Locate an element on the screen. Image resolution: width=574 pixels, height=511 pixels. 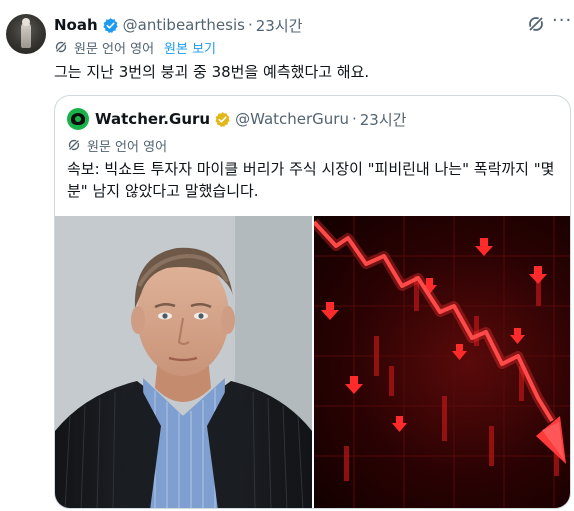
author-handle: @antibearthesis is located at coordinates (184, 25).